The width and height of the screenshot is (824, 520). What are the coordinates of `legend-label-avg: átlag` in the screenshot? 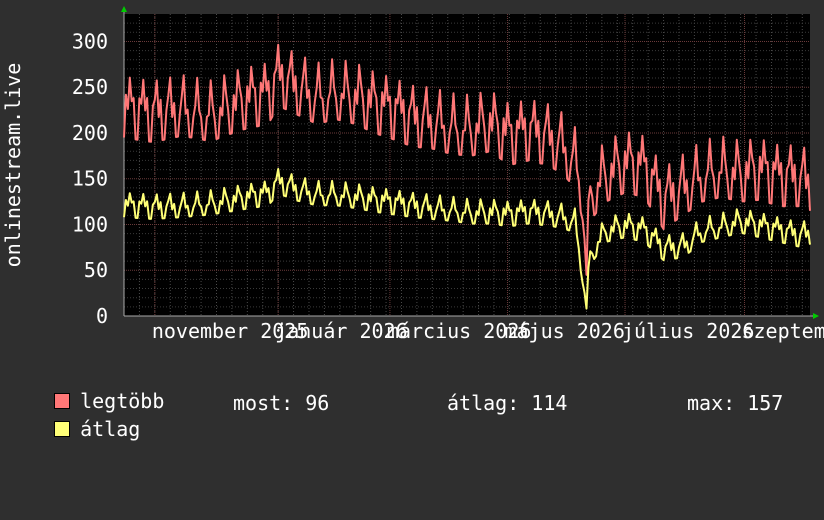 It's located at (110, 429).